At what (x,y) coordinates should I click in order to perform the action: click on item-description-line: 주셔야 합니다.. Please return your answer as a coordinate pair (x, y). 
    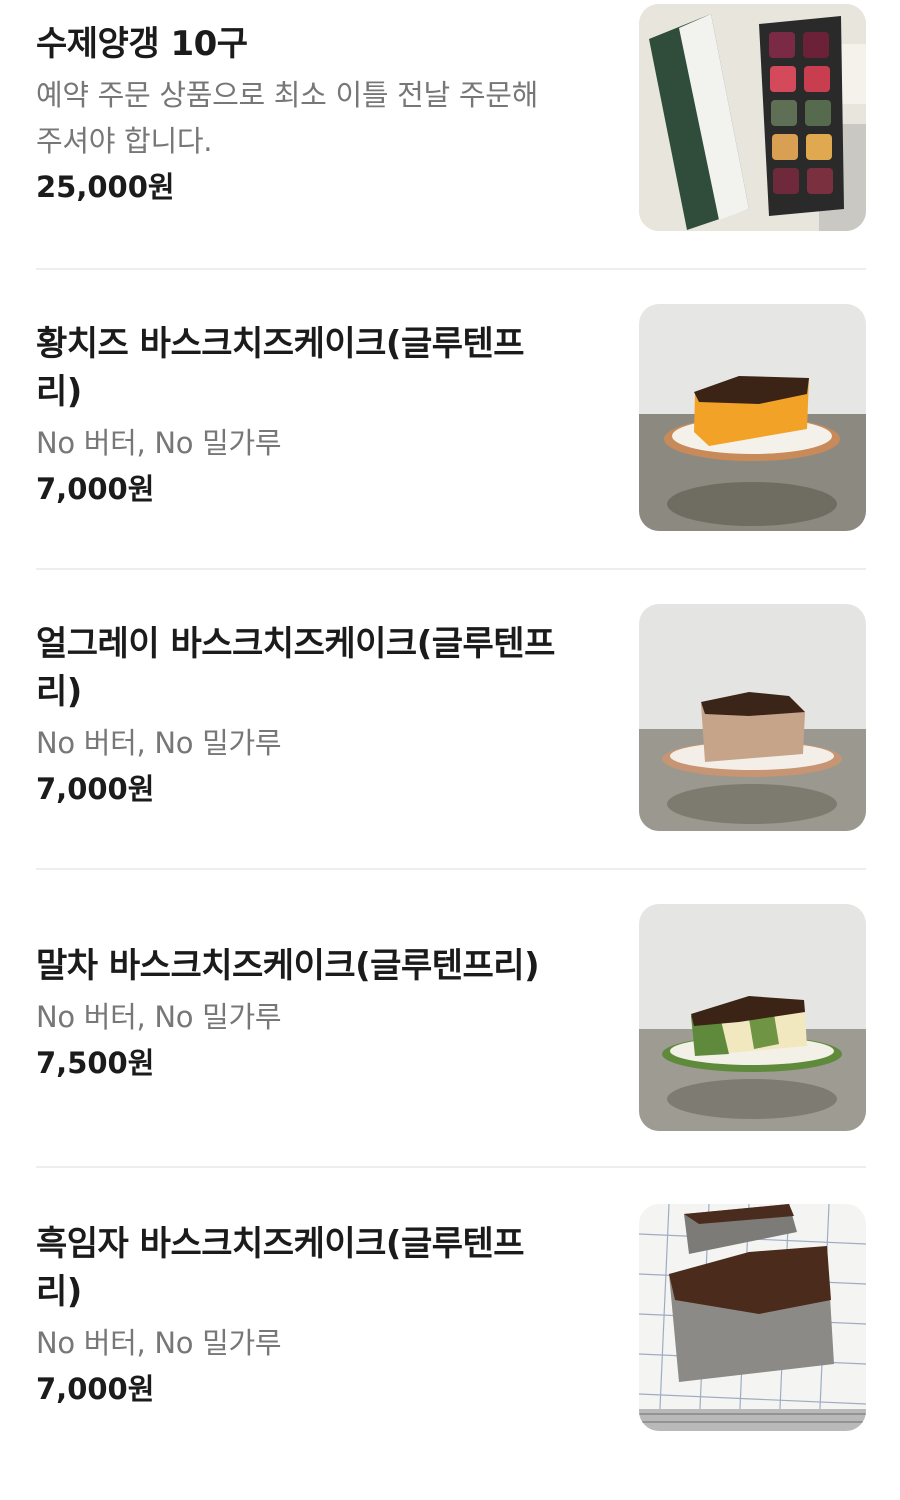
    Looking at the image, I should click on (124, 141).